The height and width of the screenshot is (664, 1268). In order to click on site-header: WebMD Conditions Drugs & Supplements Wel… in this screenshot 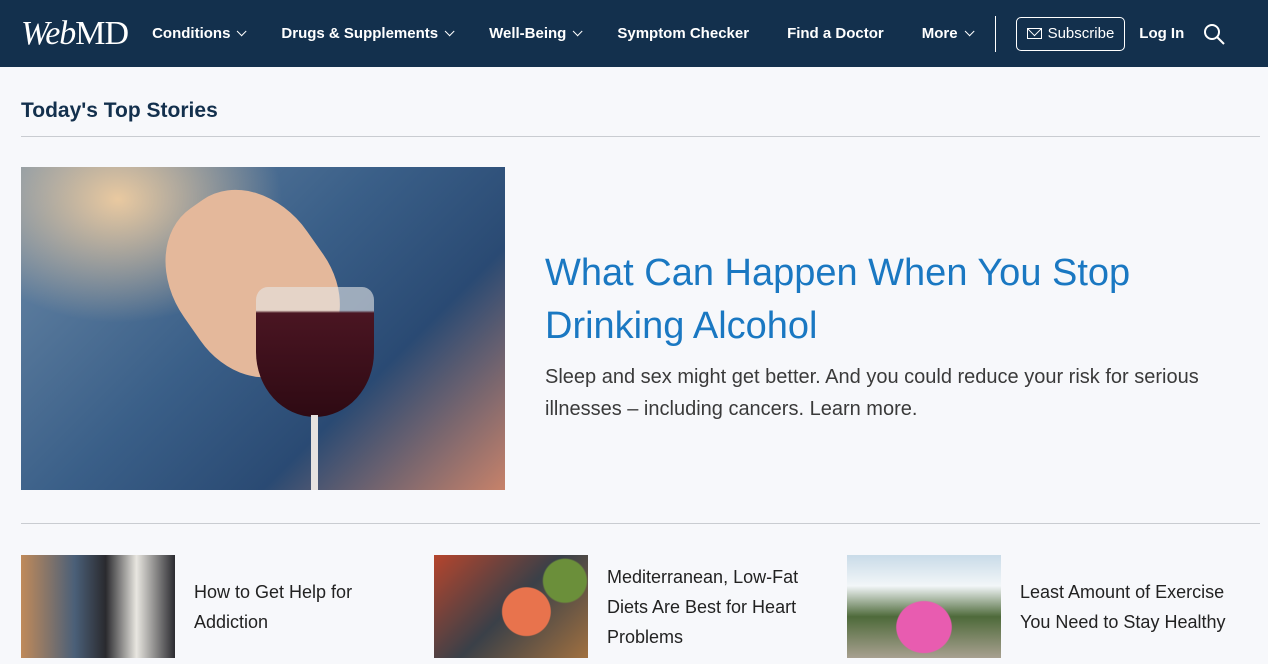, I will do `click(634, 33)`.